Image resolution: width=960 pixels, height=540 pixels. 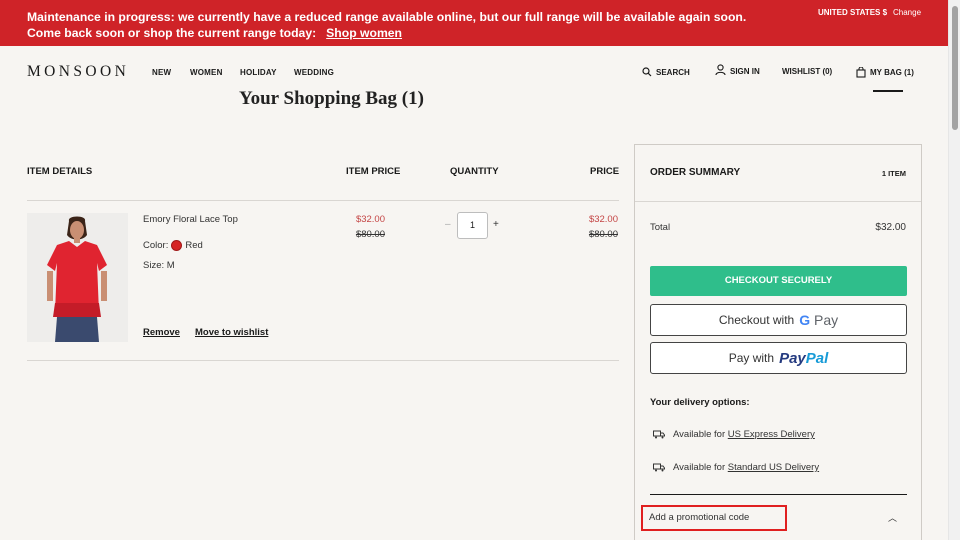 What do you see at coordinates (159, 265) in the screenshot?
I see `product-size: Size: M` at bounding box center [159, 265].